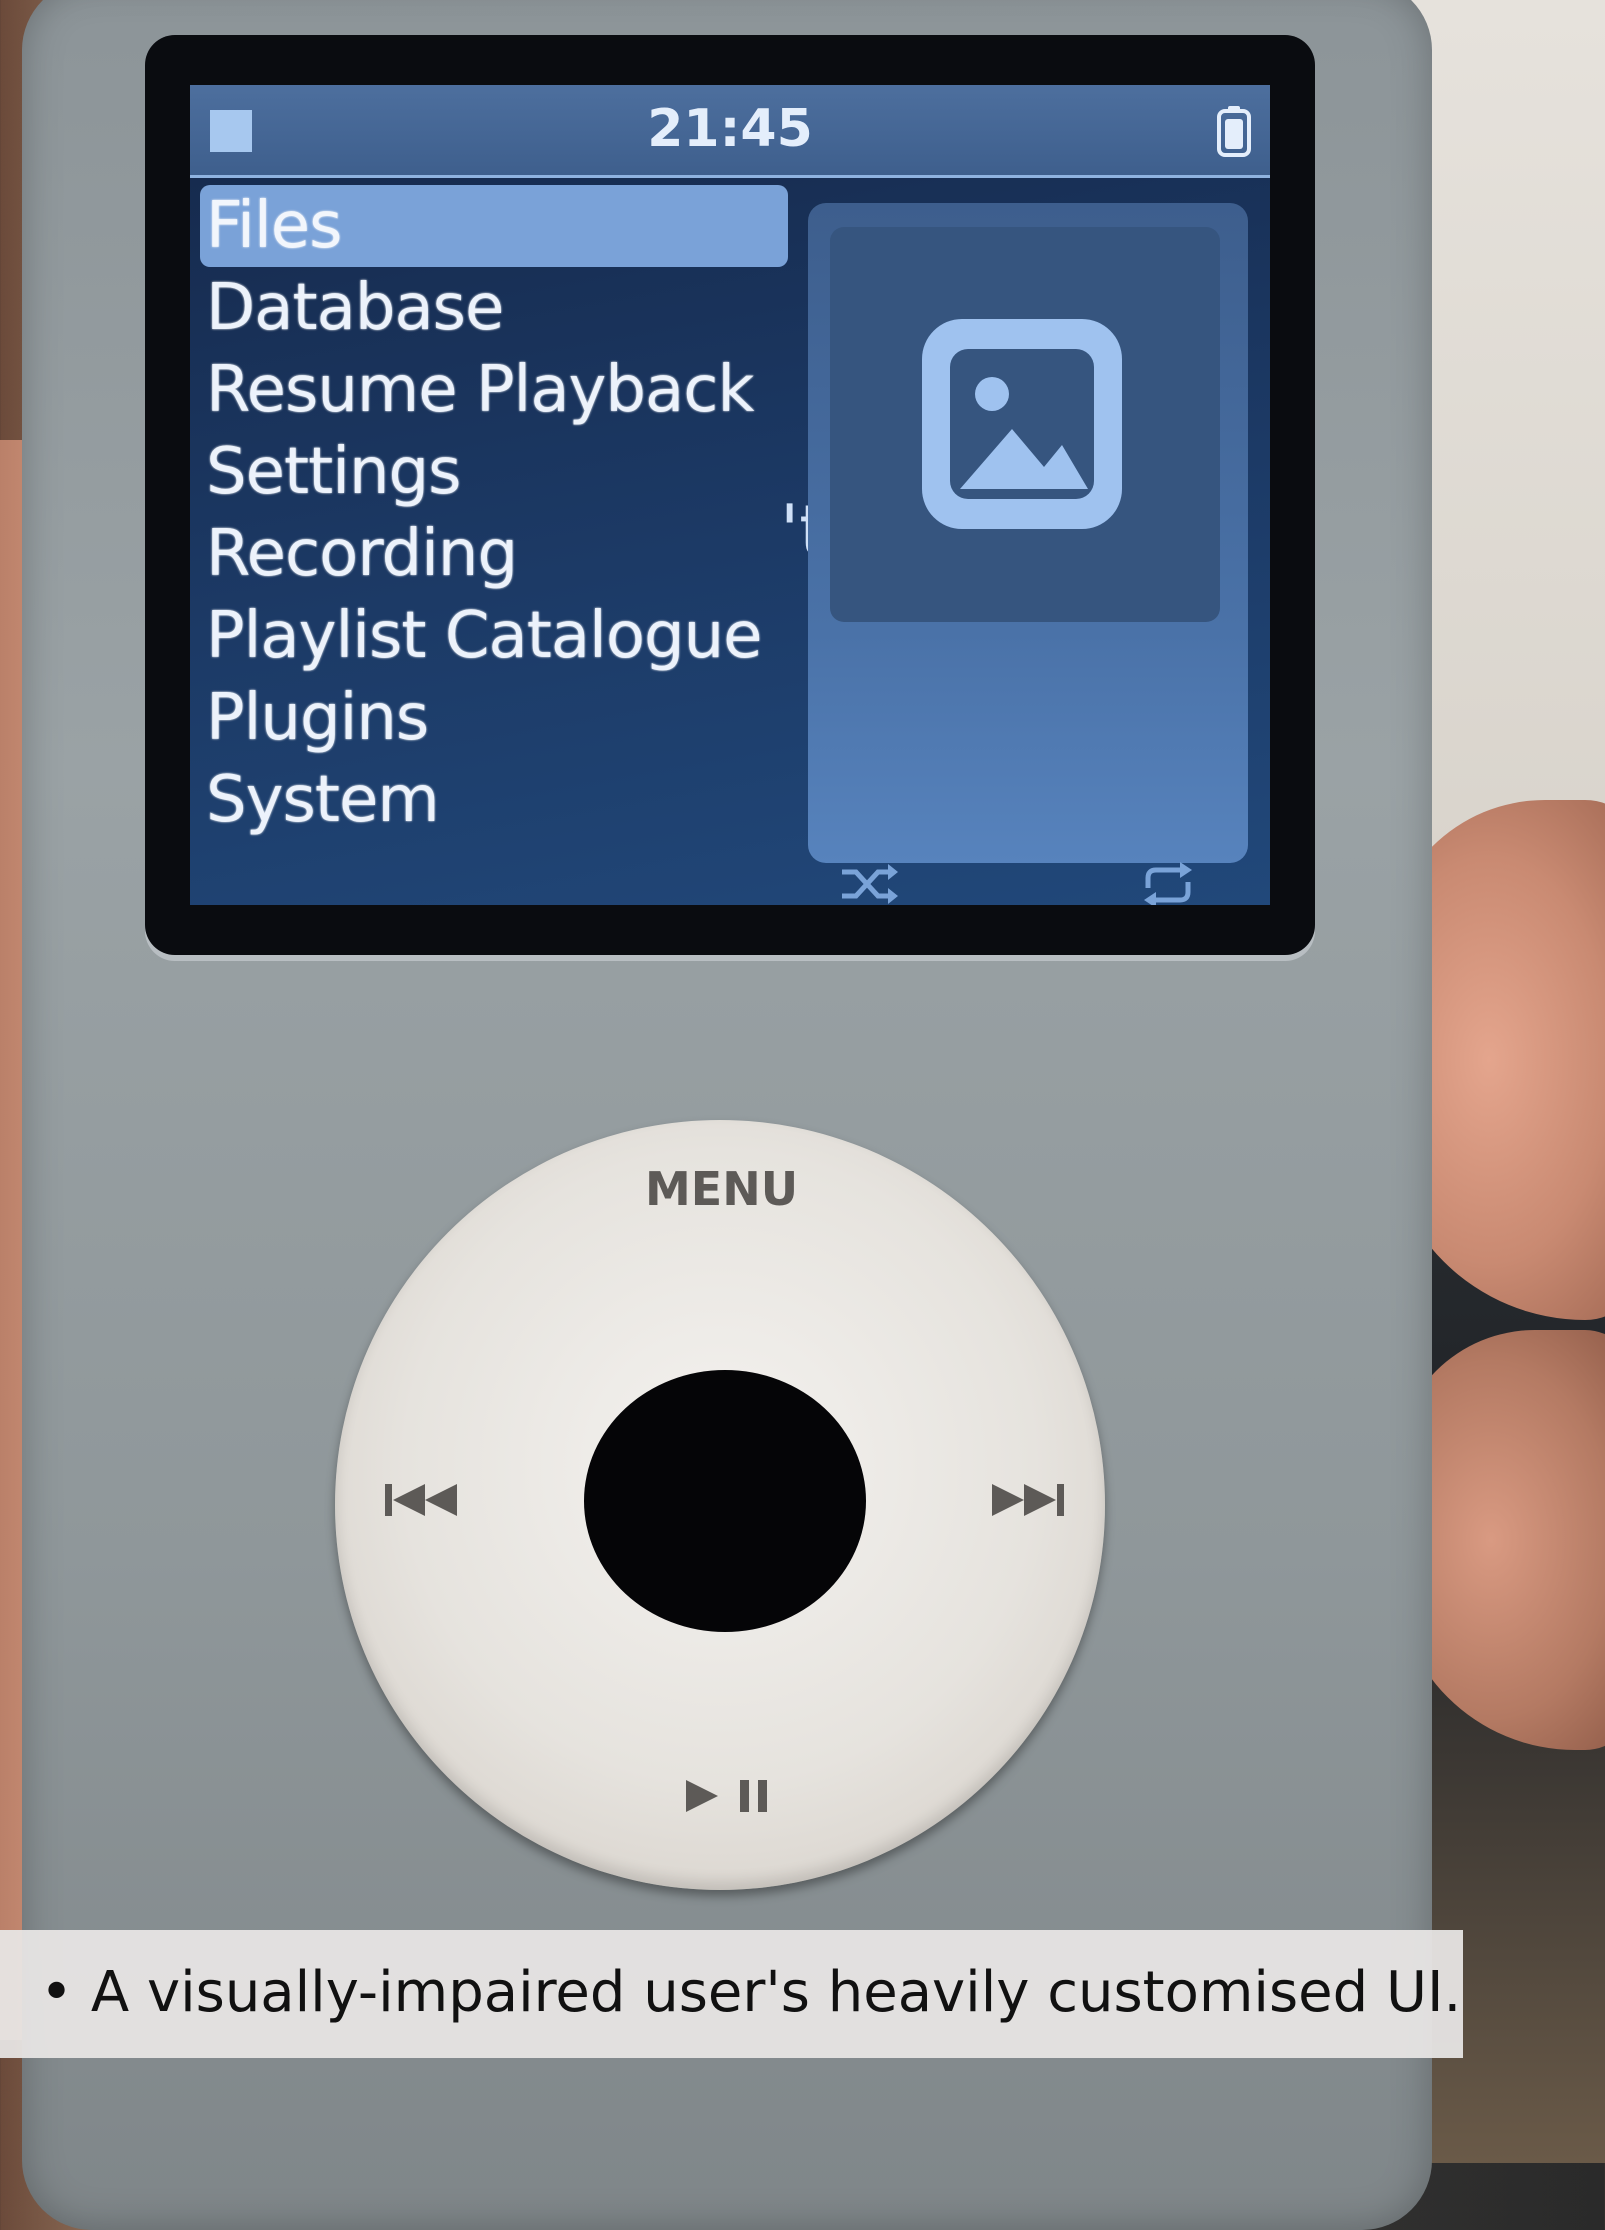 This screenshot has width=1605, height=2230. What do you see at coordinates (1234, 131) in the screenshot?
I see `battery-icon` at bounding box center [1234, 131].